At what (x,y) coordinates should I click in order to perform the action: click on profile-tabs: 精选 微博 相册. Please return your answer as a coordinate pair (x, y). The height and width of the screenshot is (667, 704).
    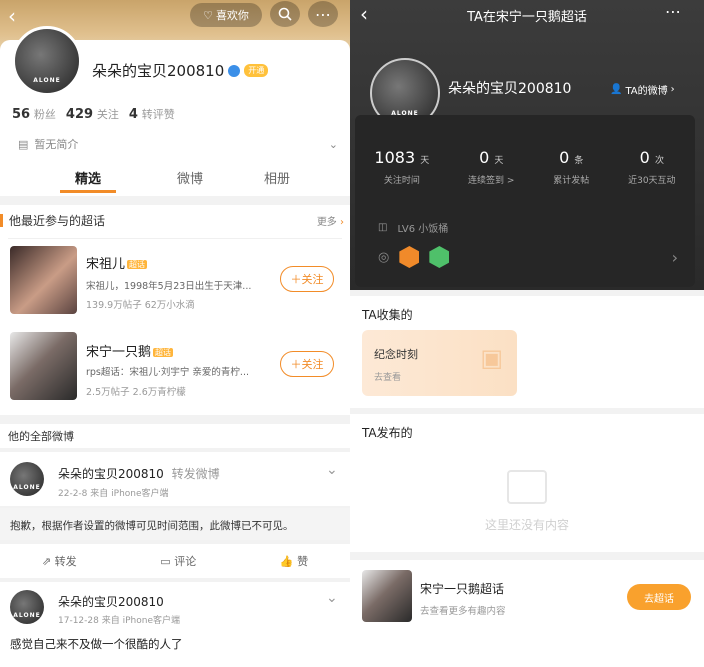
    Looking at the image, I should click on (180, 180).